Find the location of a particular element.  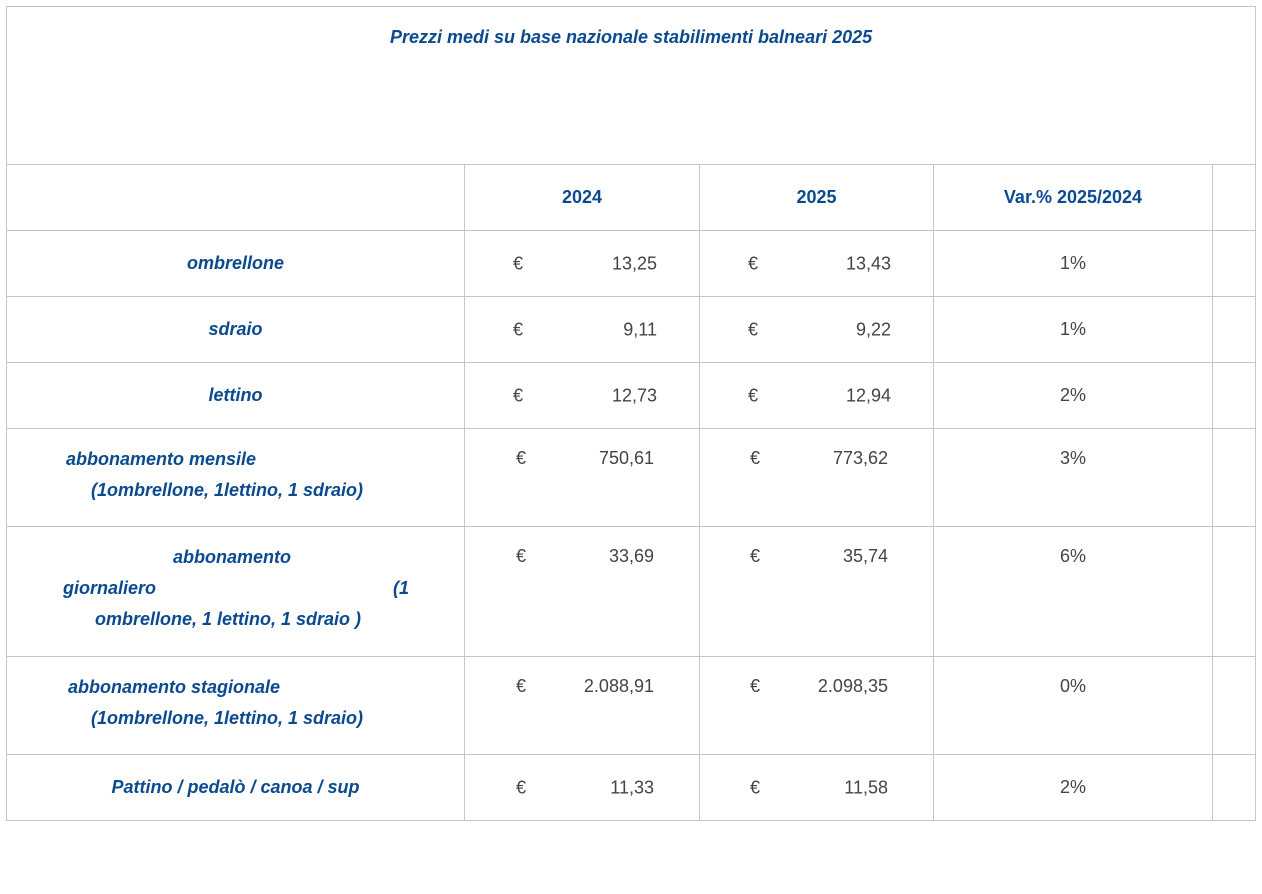

value-2025: 13,43 is located at coordinates (868, 263).